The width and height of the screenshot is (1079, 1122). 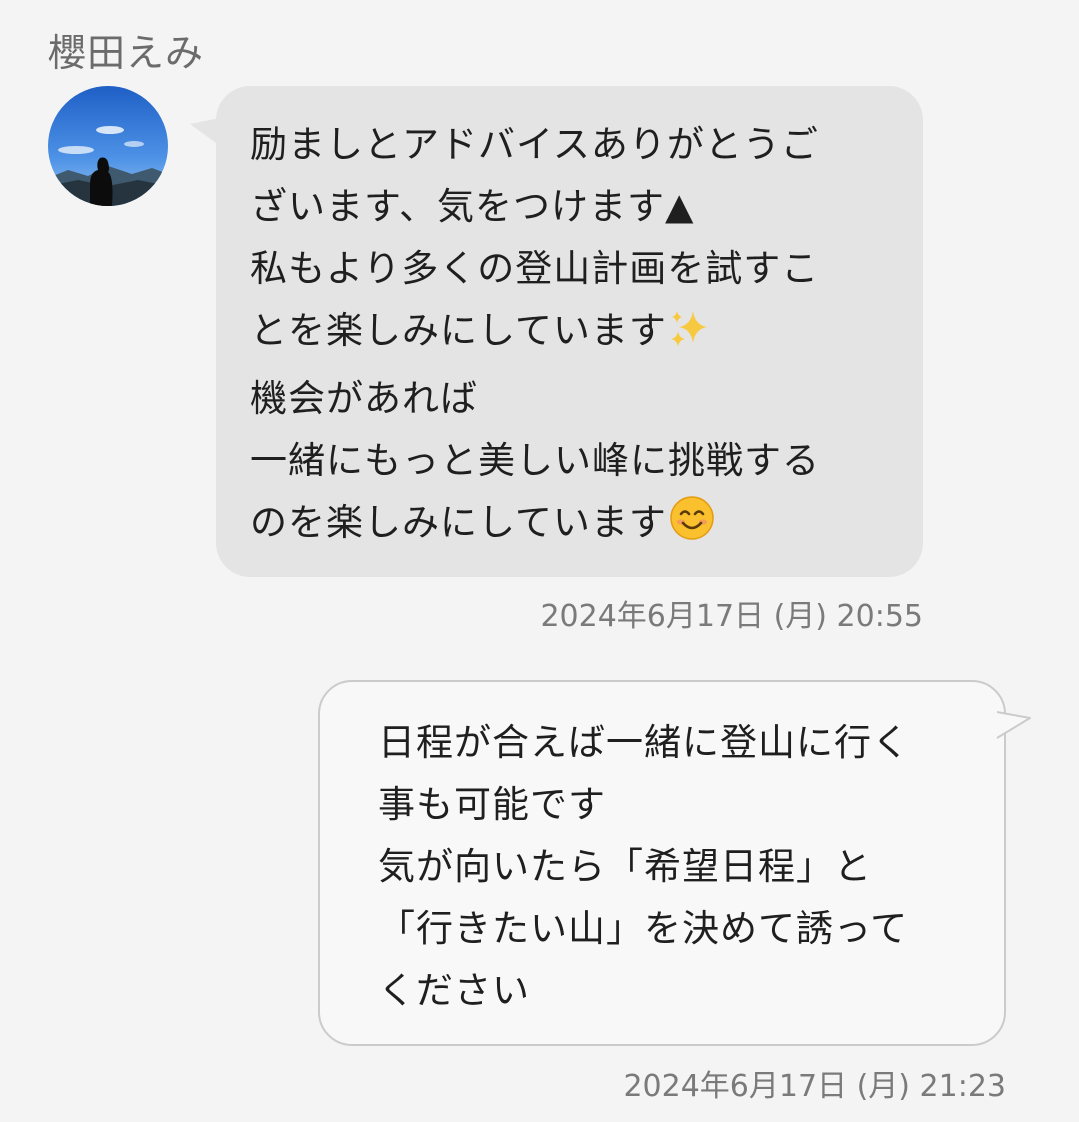 What do you see at coordinates (625, 866) in the screenshot?
I see `message-line: 気が向いたら「希望日程」と` at bounding box center [625, 866].